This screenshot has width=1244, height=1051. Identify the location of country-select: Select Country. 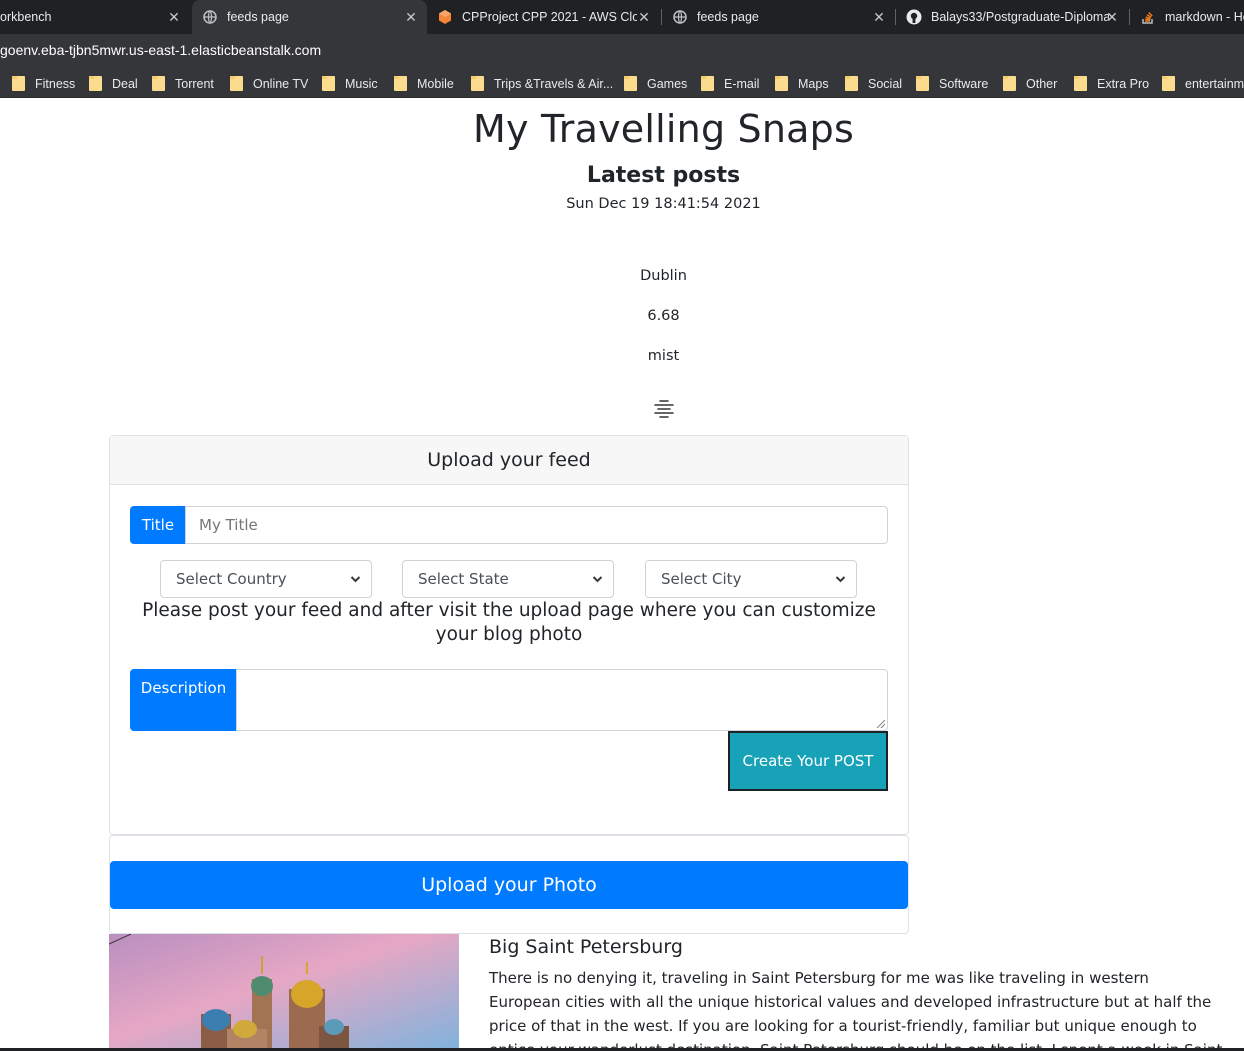
(266, 579).